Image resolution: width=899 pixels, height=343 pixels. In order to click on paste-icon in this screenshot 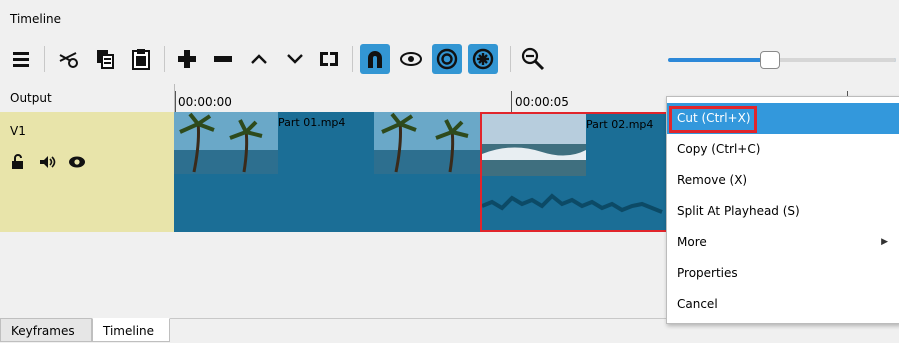, I will do `click(141, 59)`.